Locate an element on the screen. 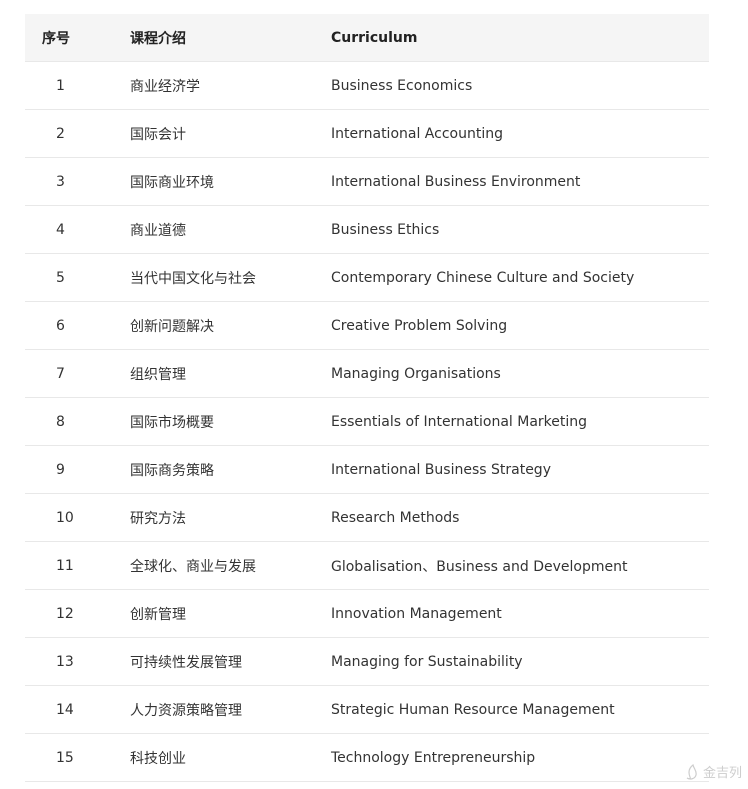  cell-course-cn: 科技创业 is located at coordinates (158, 758).